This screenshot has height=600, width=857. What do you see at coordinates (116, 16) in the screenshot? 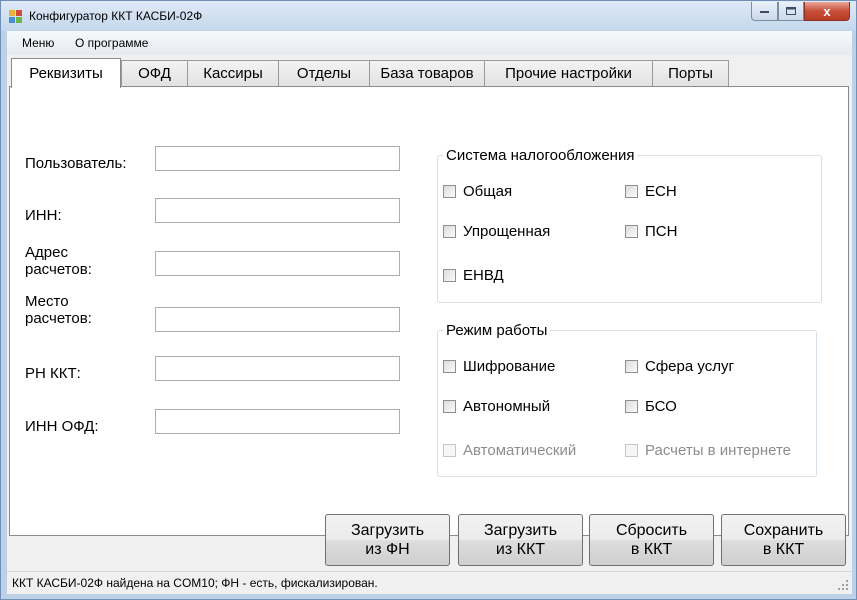
I see `window-title: Конфигуратор ККТ КАСБИ-02Ф` at bounding box center [116, 16].